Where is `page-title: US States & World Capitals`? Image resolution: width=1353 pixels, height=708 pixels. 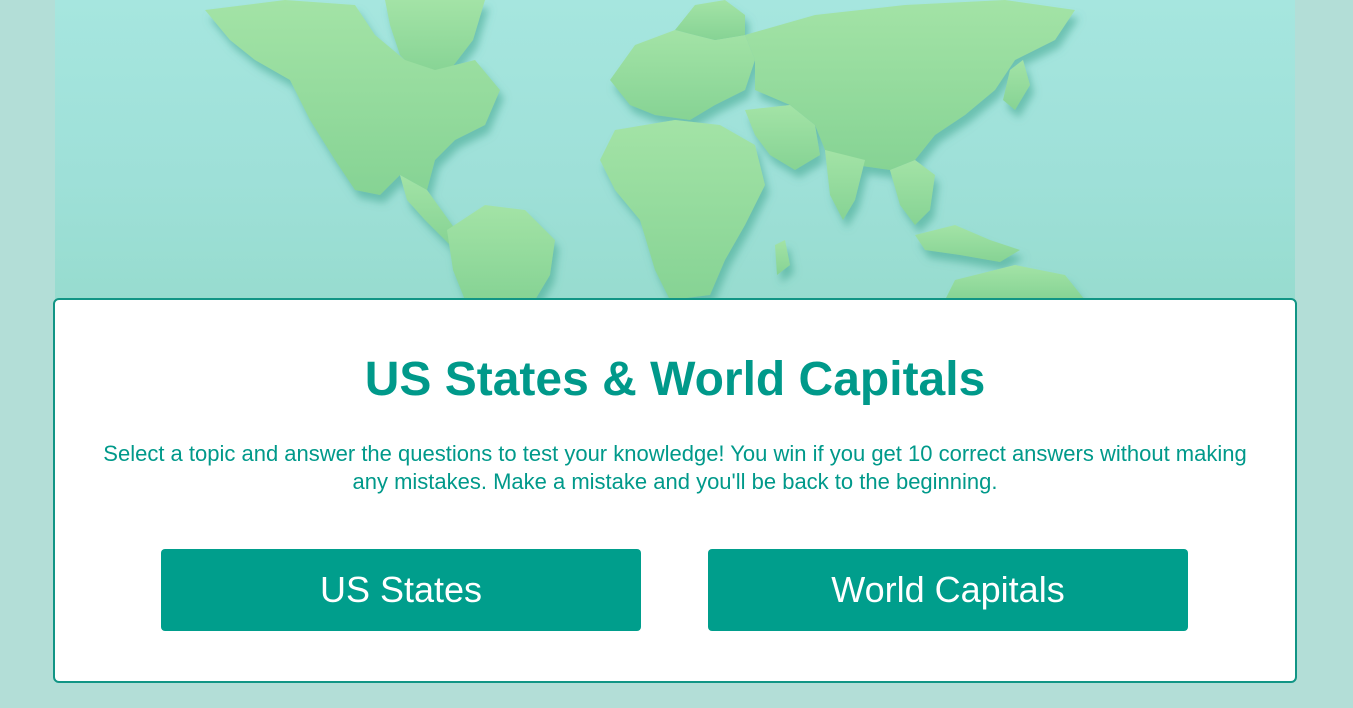
page-title: US States & World Capitals is located at coordinates (675, 379).